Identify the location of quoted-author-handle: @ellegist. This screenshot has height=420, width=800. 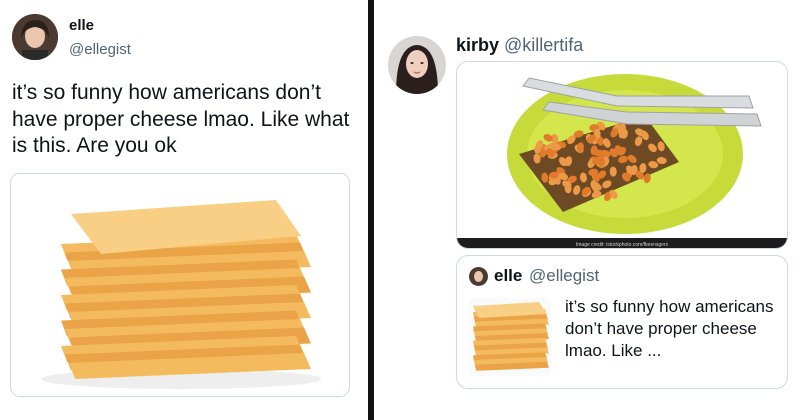
(564, 275).